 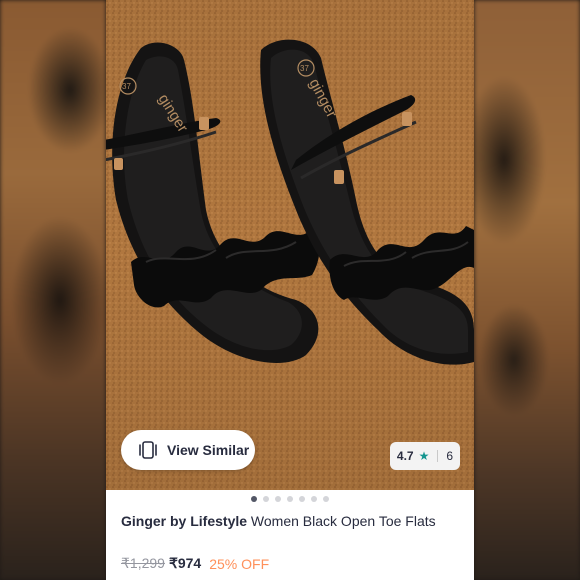 I want to click on similar-stack-icon, so click(x=148, y=450).